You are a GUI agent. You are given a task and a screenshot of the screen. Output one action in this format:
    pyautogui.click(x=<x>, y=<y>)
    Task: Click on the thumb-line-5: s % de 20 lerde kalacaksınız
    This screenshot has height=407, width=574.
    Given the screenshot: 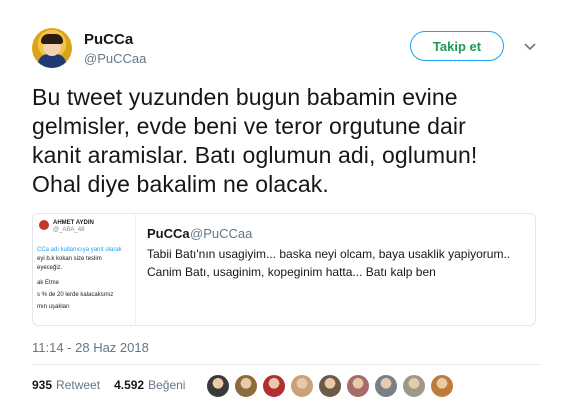 What is the action you would take?
    pyautogui.click(x=75, y=295)
    